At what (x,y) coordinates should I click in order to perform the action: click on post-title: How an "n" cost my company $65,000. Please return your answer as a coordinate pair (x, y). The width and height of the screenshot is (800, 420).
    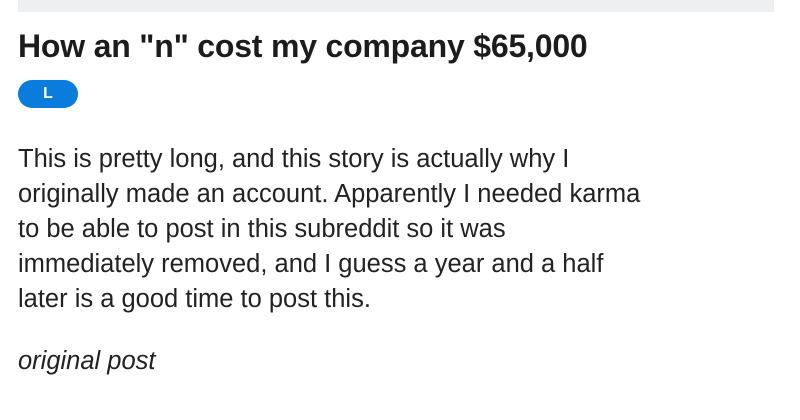
    Looking at the image, I should click on (398, 46).